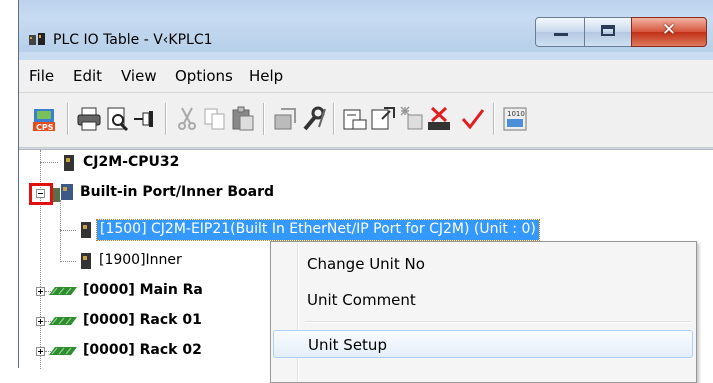 The image size is (713, 383). What do you see at coordinates (313, 119) in the screenshot?
I see `wrench-icon` at bounding box center [313, 119].